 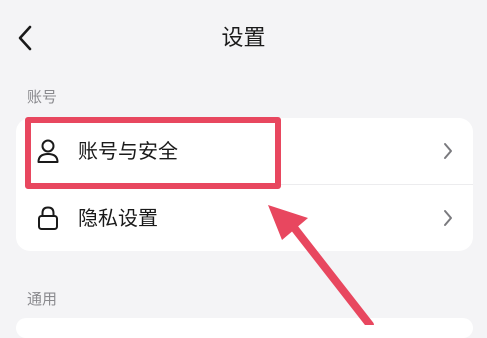 What do you see at coordinates (118, 218) in the screenshot?
I see `privacy-settings-label: 隐私设置` at bounding box center [118, 218].